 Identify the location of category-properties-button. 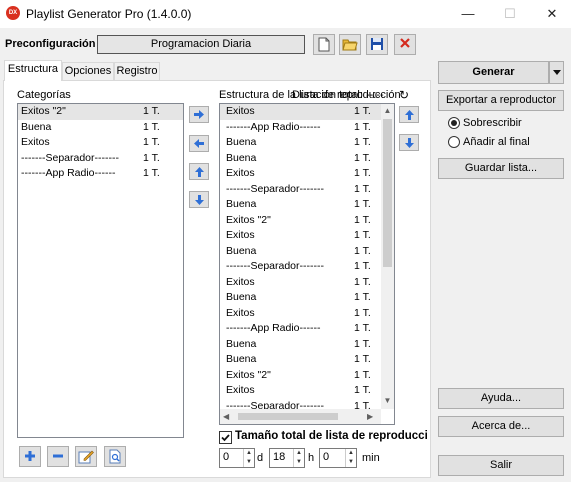
(115, 456).